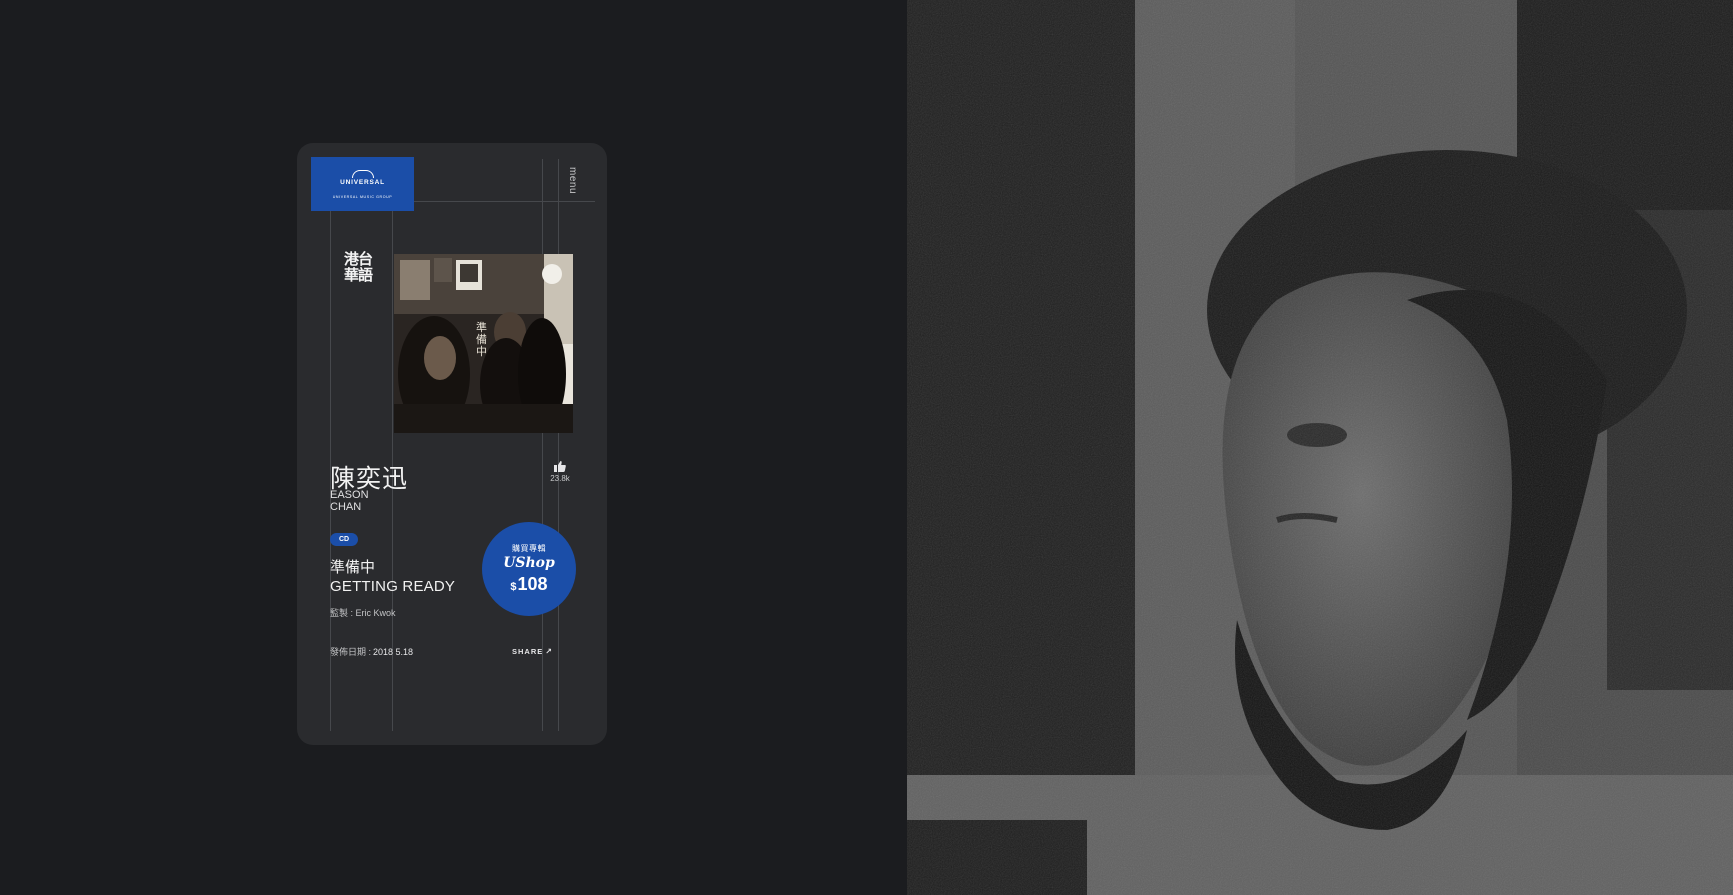 The width and height of the screenshot is (1733, 895). I want to click on release-date: 2018 5.18, so click(393, 652).